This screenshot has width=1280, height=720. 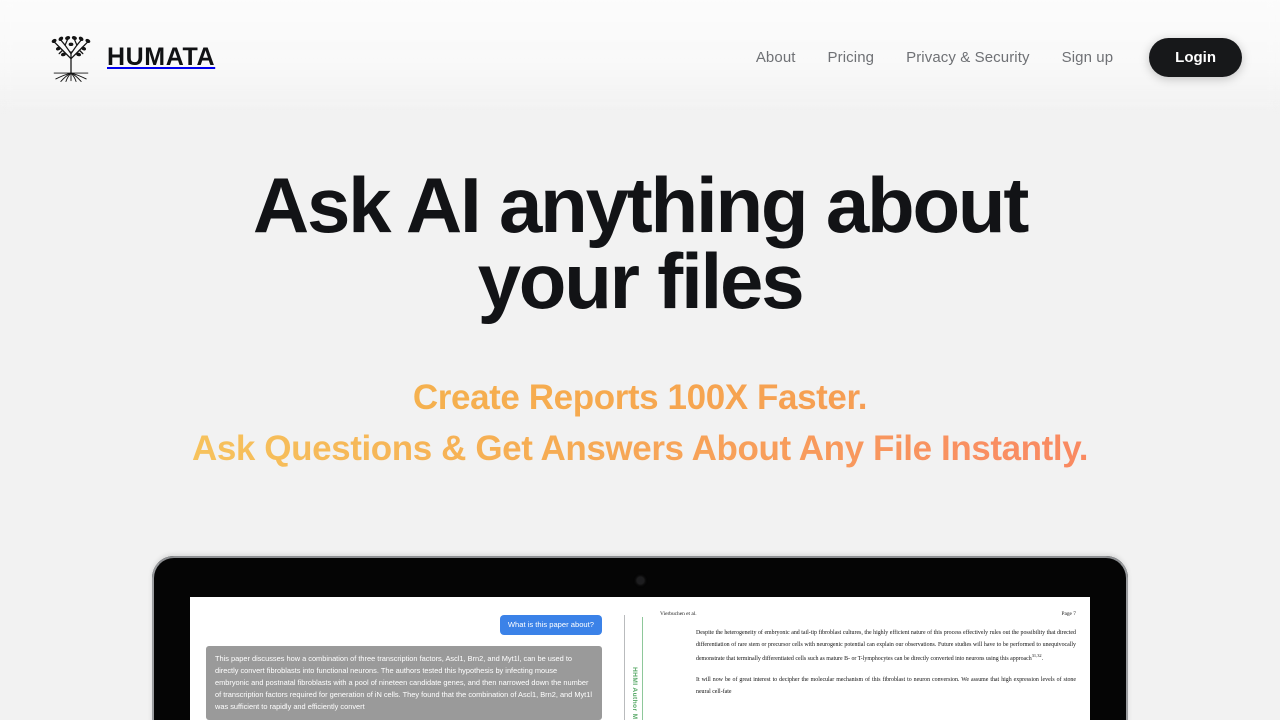 What do you see at coordinates (640, 580) in the screenshot?
I see `laptop-camera-icon` at bounding box center [640, 580].